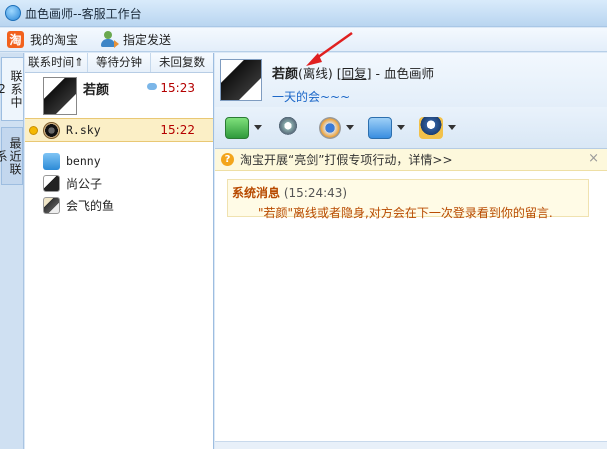 This screenshot has width=607, height=449. Describe the element at coordinates (96, 90) in the screenshot. I see `contact-name: 若颜` at that location.